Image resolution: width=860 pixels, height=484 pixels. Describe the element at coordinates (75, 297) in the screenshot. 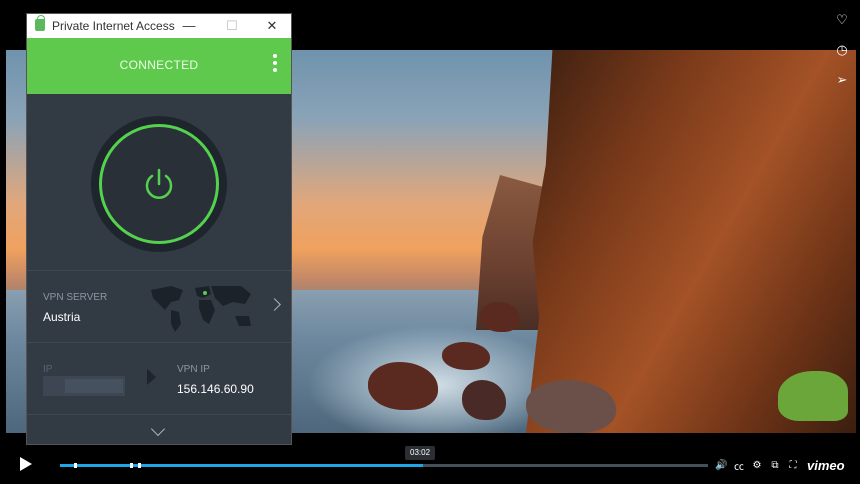

I see `vpn-server-label: VPN SERVER` at that location.